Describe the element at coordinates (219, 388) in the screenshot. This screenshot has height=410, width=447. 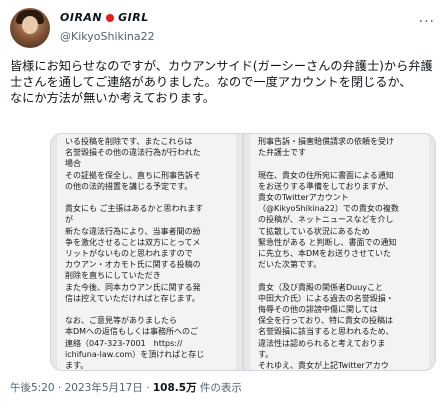
I see `views-label: 件の表示` at that location.